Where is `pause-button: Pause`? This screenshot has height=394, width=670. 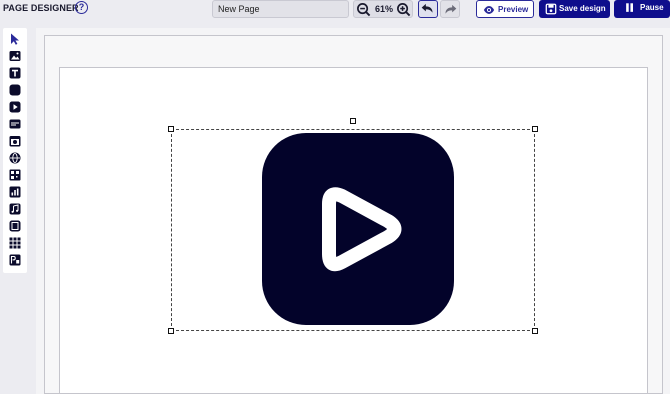 pause-button: Pause is located at coordinates (642, 9).